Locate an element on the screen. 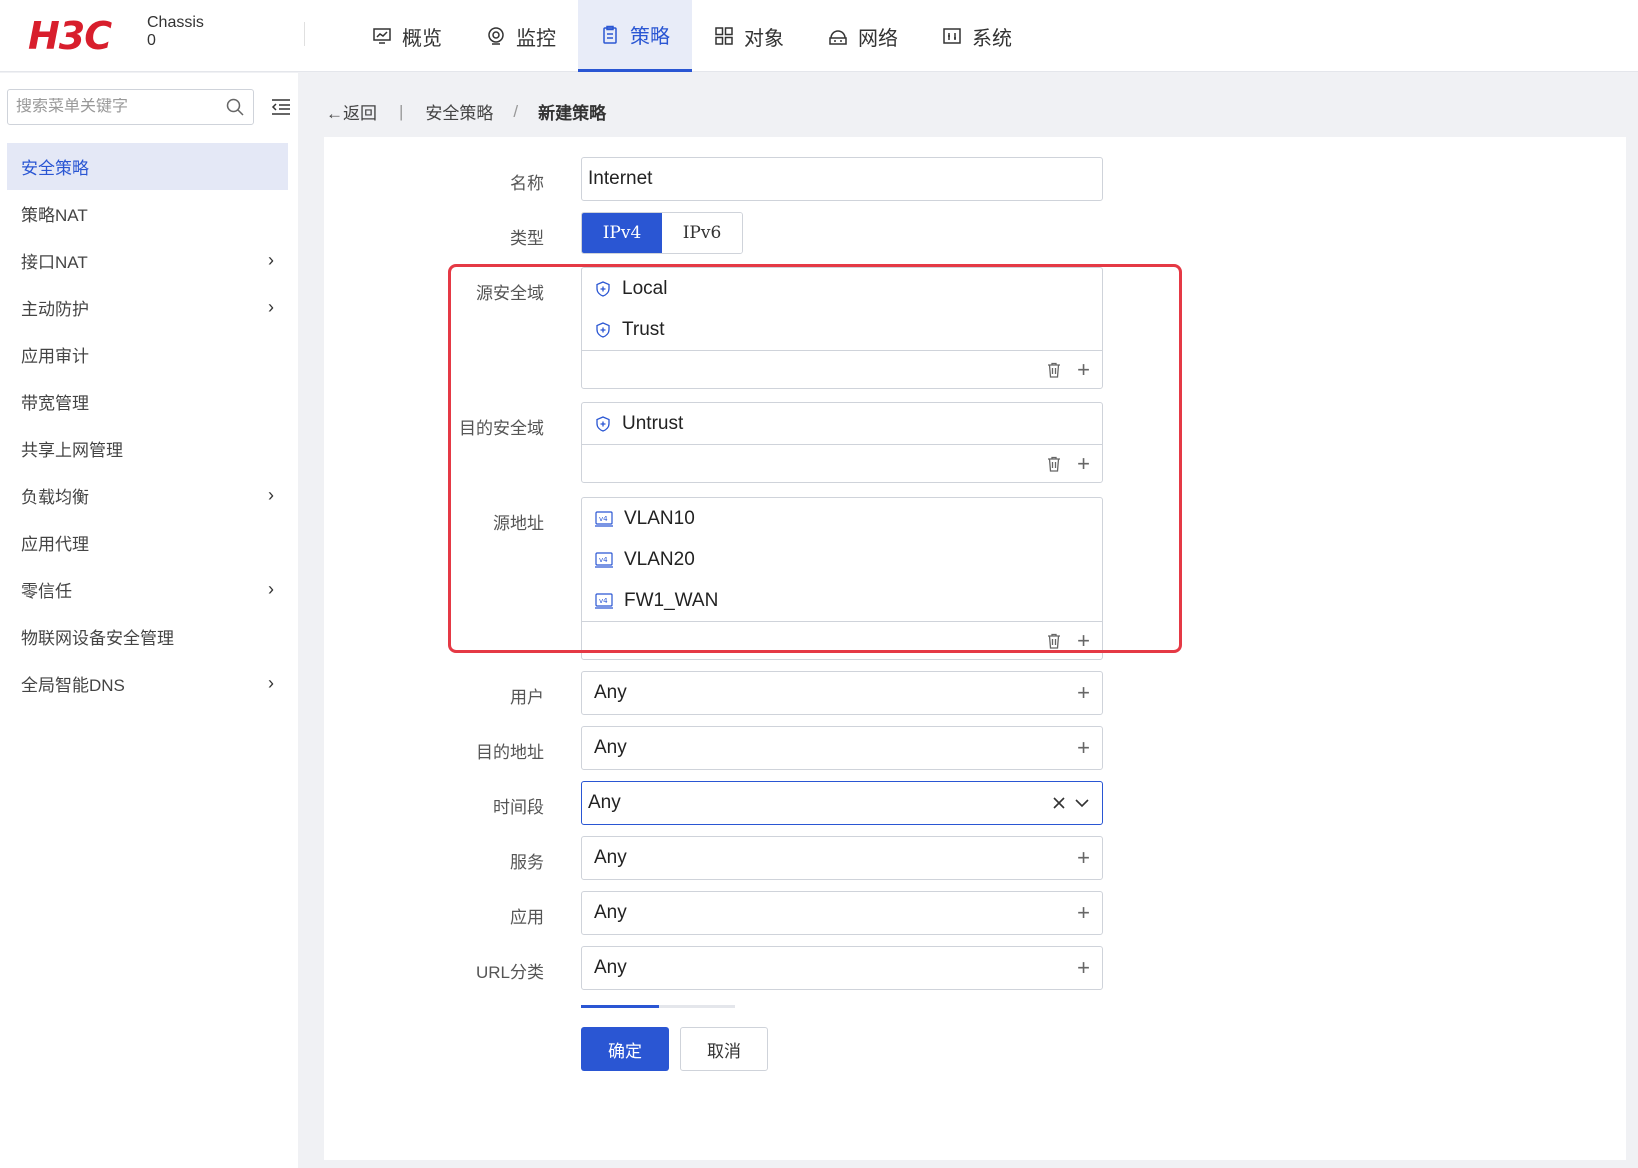 The width and height of the screenshot is (1638, 1168). src-addr-name: VLAN10 is located at coordinates (659, 518).